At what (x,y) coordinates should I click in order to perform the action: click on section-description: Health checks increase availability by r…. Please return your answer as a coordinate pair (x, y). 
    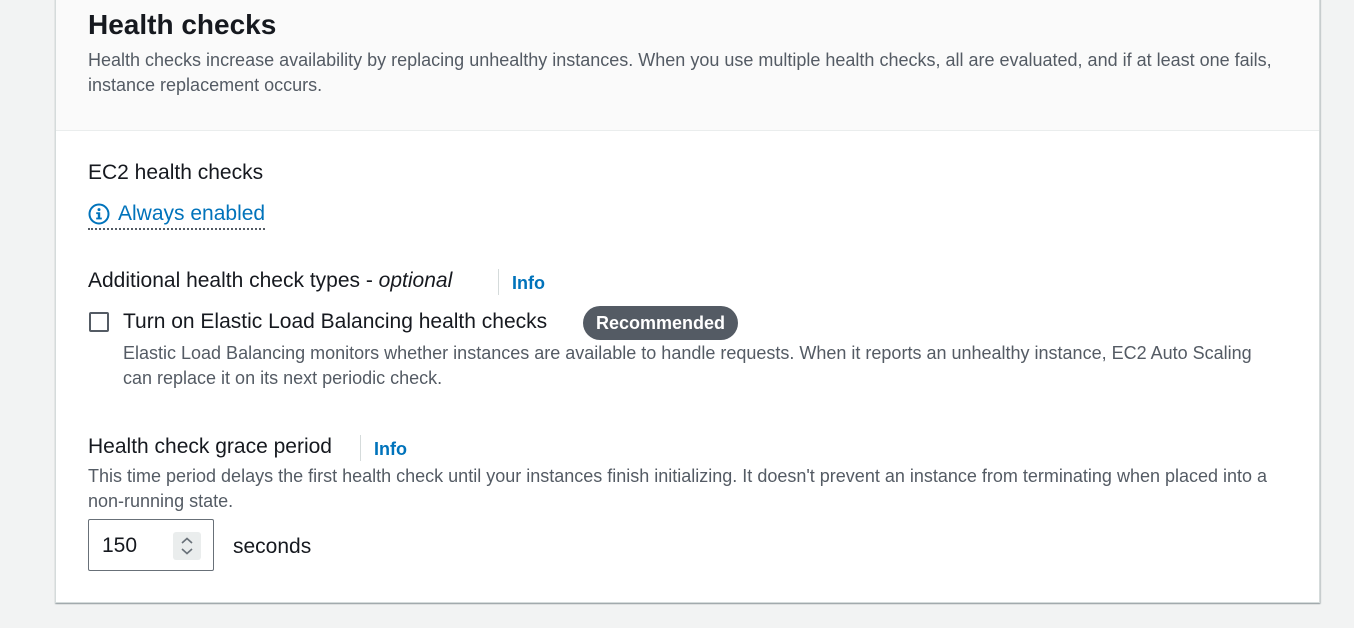
    Looking at the image, I should click on (680, 72).